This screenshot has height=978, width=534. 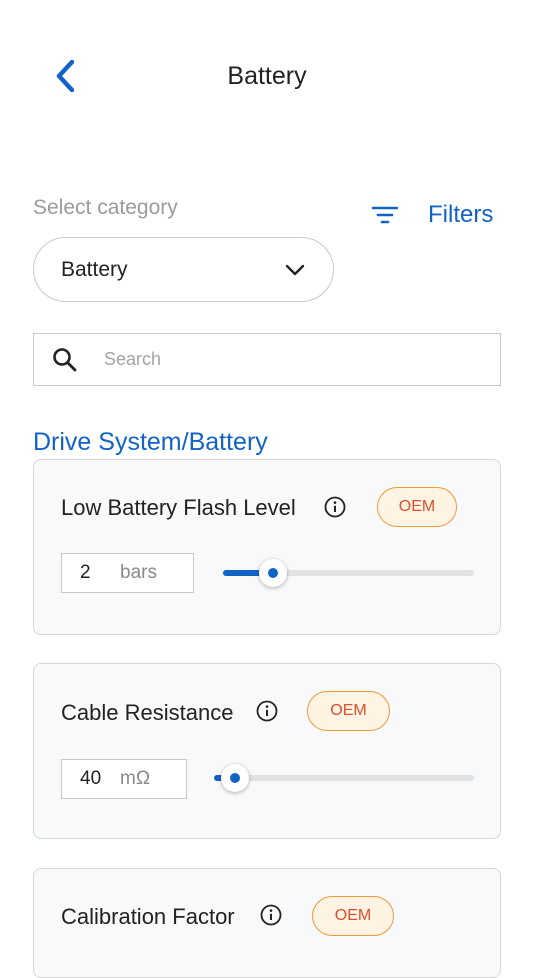 What do you see at coordinates (385, 215) in the screenshot?
I see `filter-lines-icon` at bounding box center [385, 215].